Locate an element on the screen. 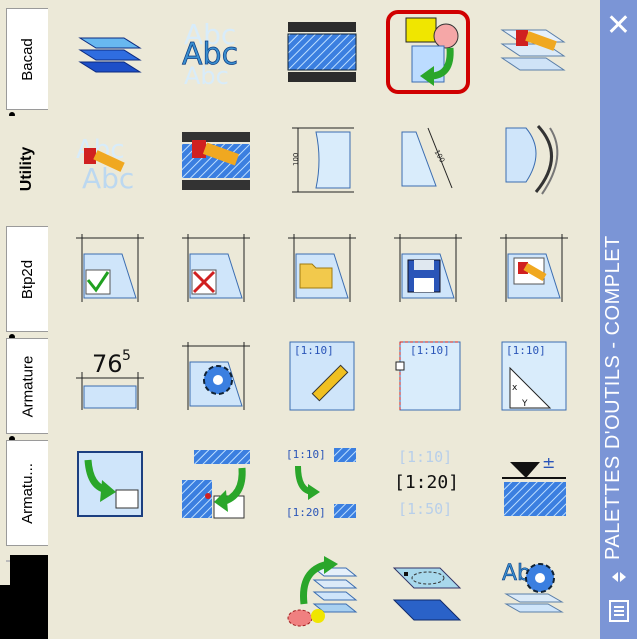 The height and width of the screenshot is (639, 637). palette-title-bar: ✕ PALETTES D'OUTILS - COMPLET is located at coordinates (618, 319).